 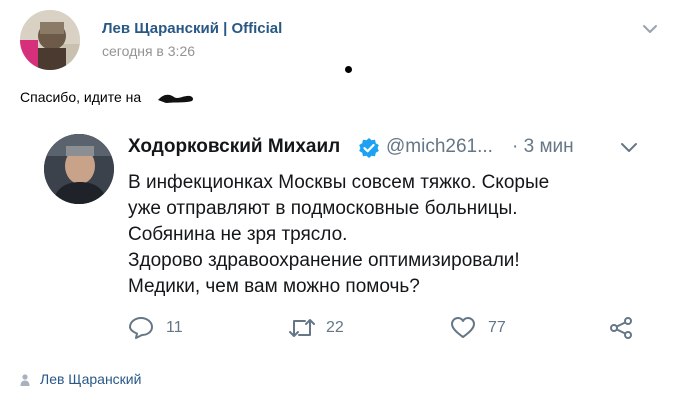 I want to click on signature-name: Лев Щаранский, so click(x=90, y=379).